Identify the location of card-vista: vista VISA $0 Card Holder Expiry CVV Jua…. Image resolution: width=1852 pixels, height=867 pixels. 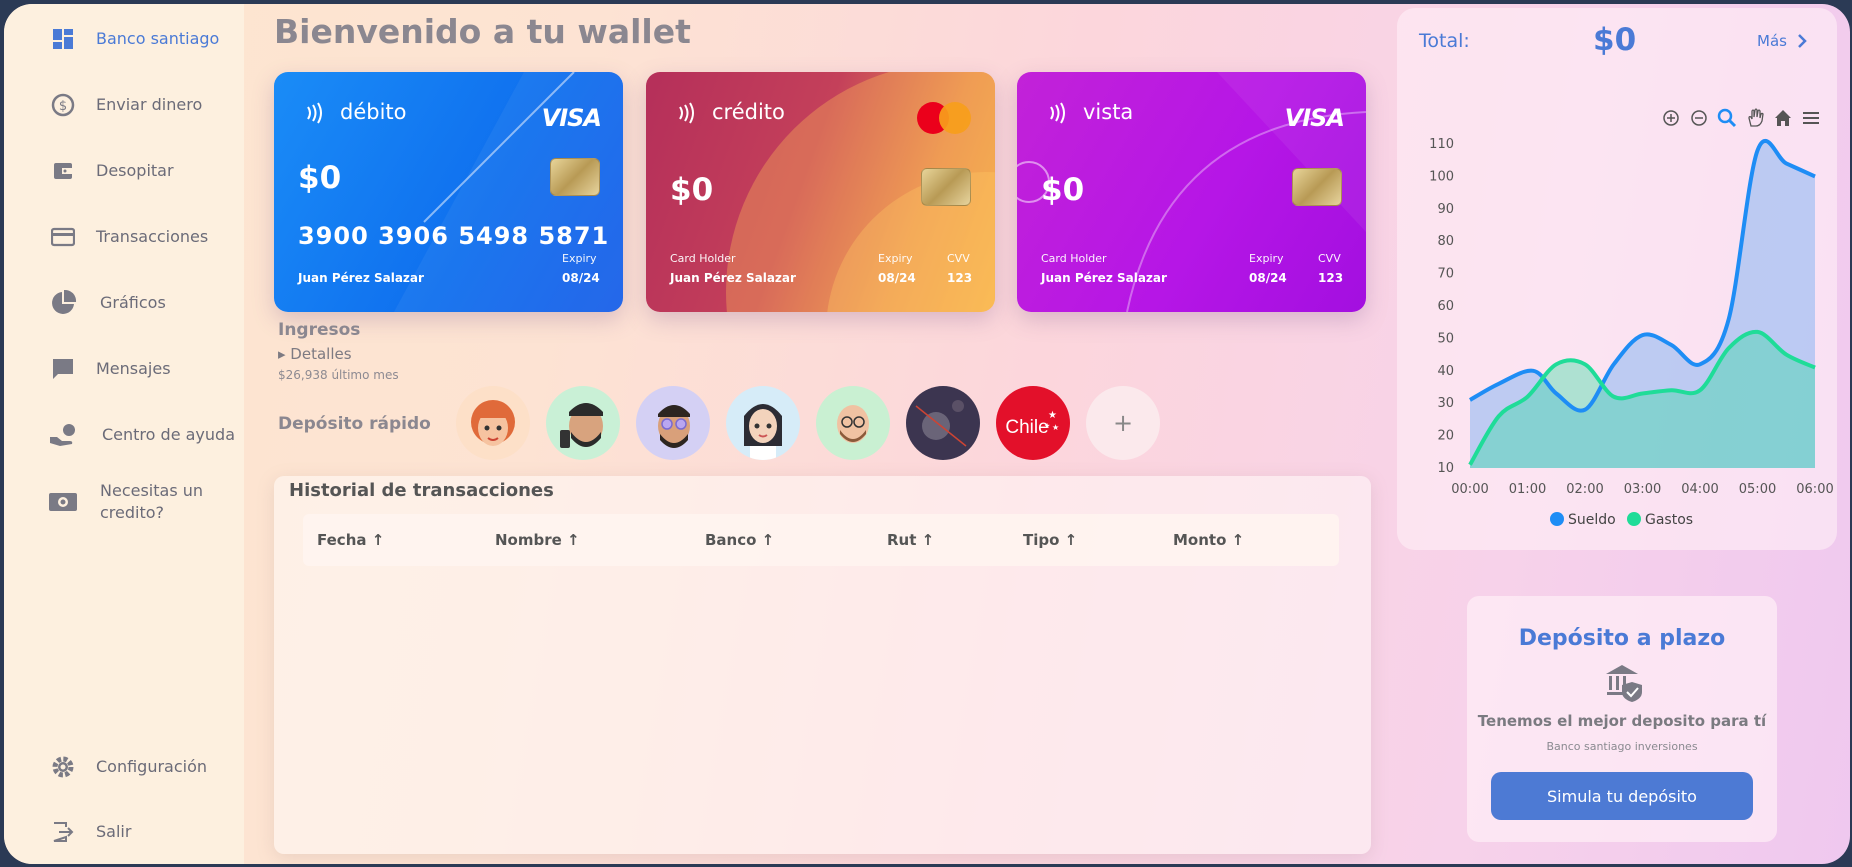
(1191, 192).